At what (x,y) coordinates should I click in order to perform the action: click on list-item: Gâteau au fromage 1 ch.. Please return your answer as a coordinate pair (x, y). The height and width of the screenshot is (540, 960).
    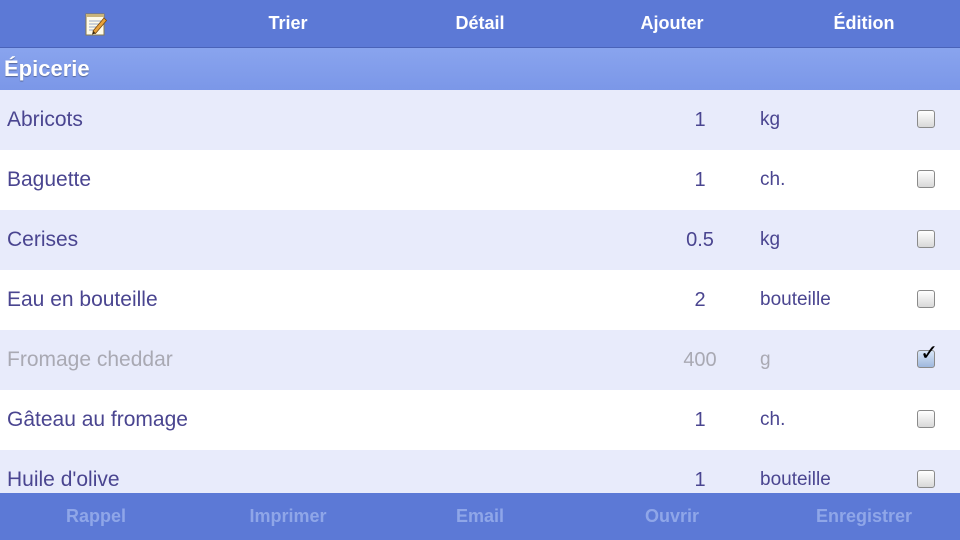
    Looking at the image, I should click on (480, 420).